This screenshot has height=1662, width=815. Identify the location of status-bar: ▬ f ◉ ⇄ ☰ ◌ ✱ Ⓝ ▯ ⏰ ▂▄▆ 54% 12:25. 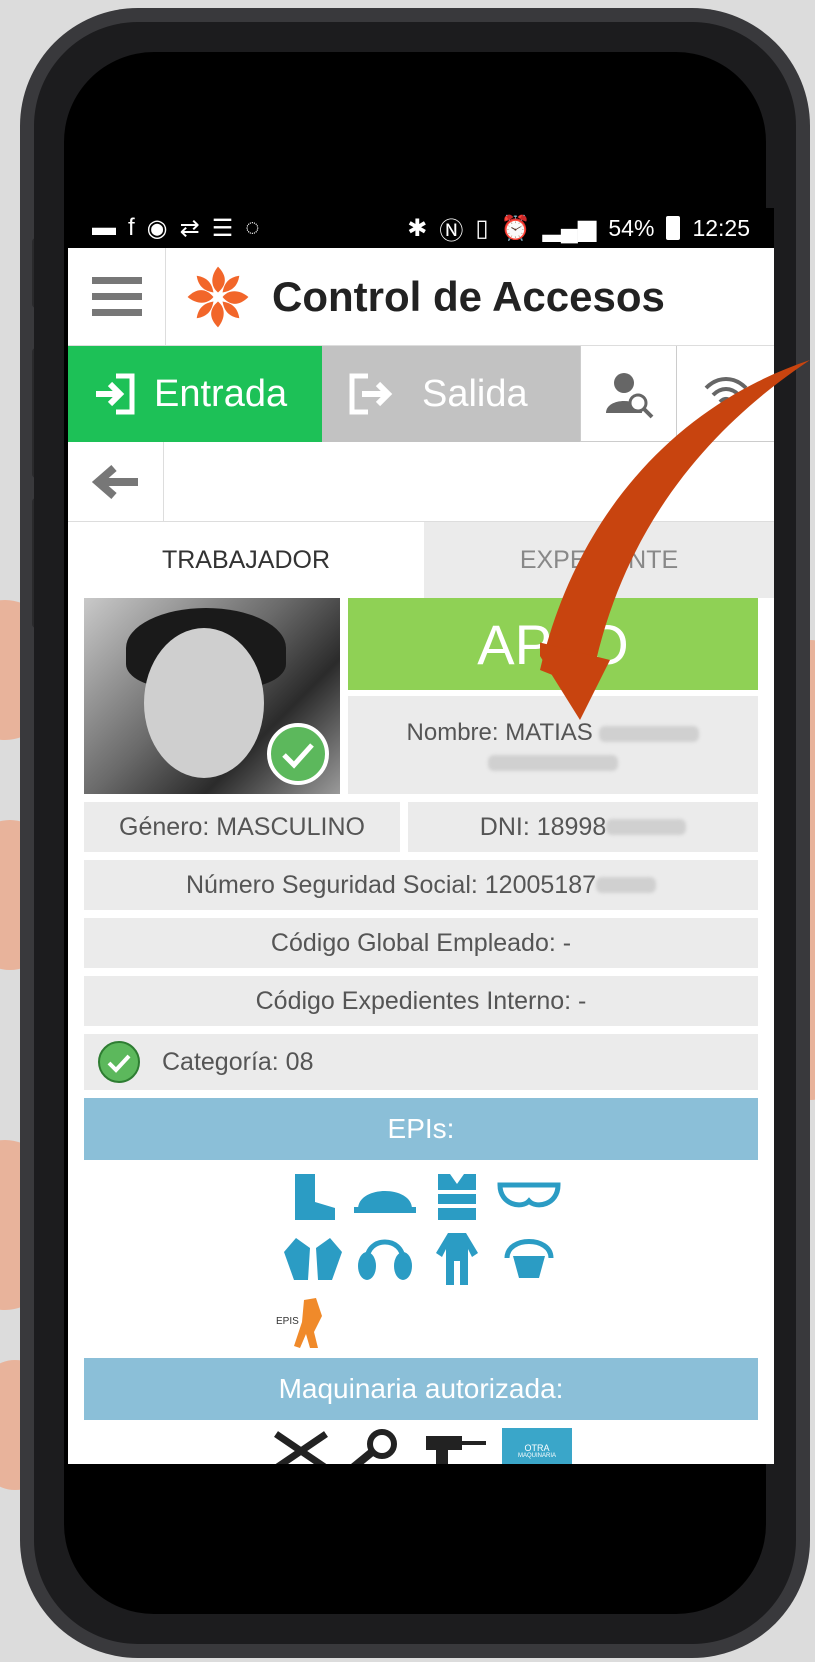
(421, 228).